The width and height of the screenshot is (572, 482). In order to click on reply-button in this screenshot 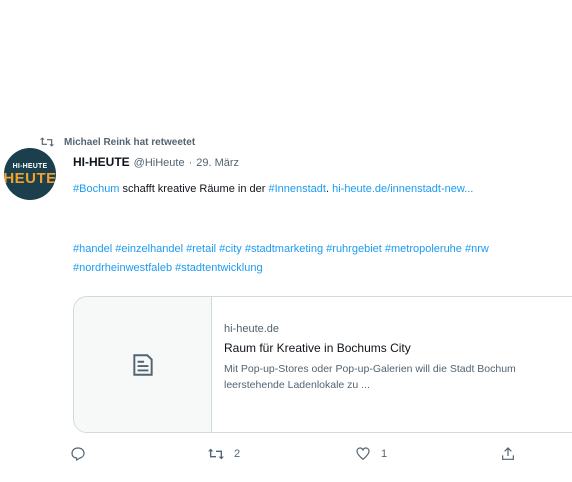, I will do `click(83, 454)`.